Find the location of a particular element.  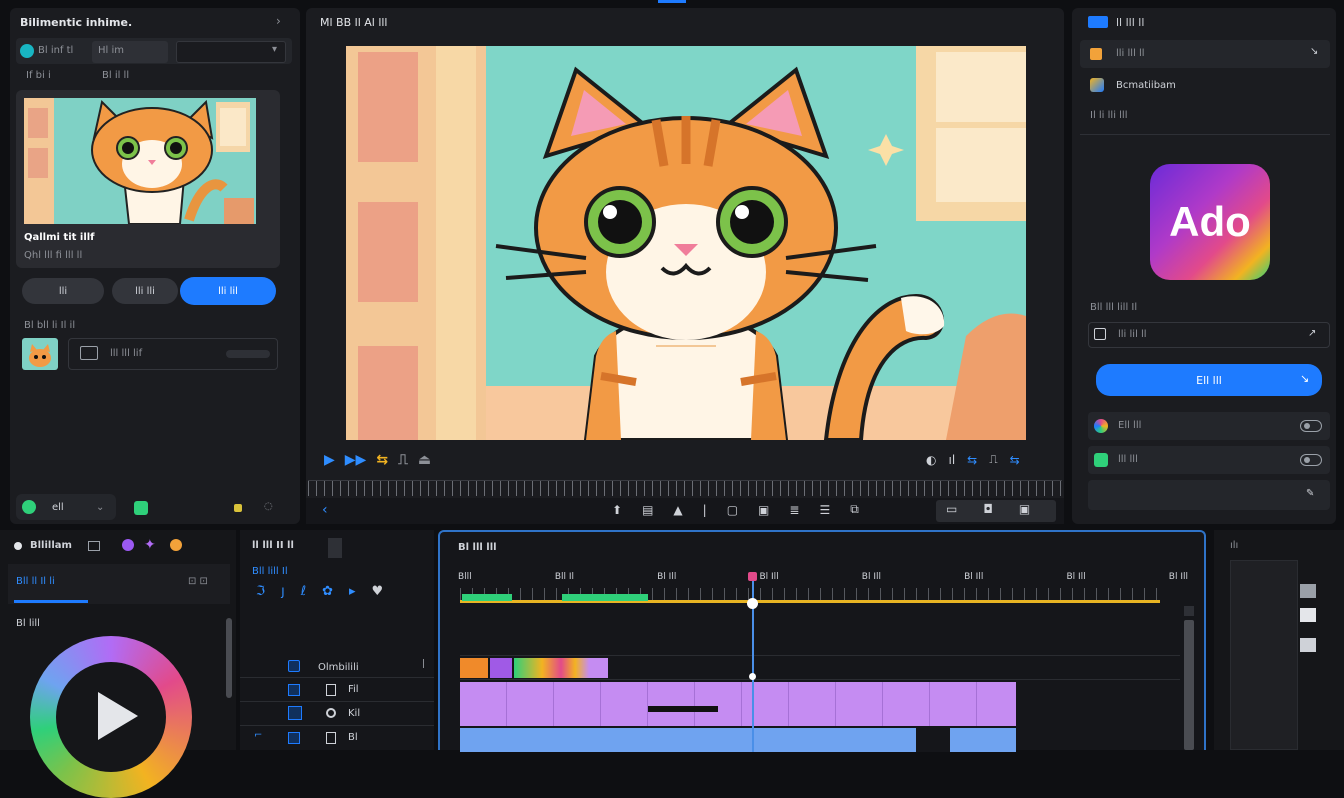

text-tool-icon: ℓ is located at coordinates (303, 591).